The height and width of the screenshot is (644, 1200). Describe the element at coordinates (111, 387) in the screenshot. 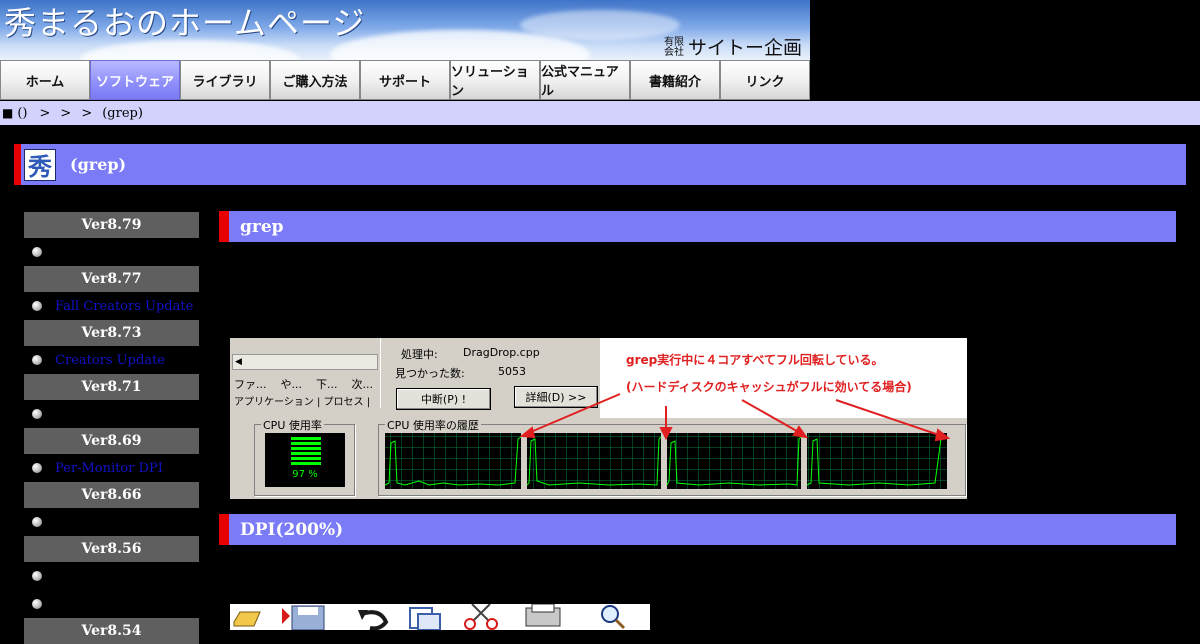

I see `version-heading: Ver8.71` at that location.